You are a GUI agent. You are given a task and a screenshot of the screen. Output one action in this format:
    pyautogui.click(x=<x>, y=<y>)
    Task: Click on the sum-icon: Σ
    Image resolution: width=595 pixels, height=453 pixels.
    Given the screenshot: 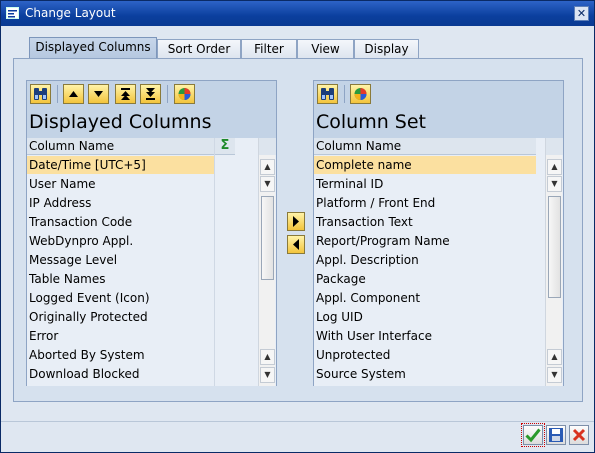 What is the action you would take?
    pyautogui.click(x=225, y=146)
    